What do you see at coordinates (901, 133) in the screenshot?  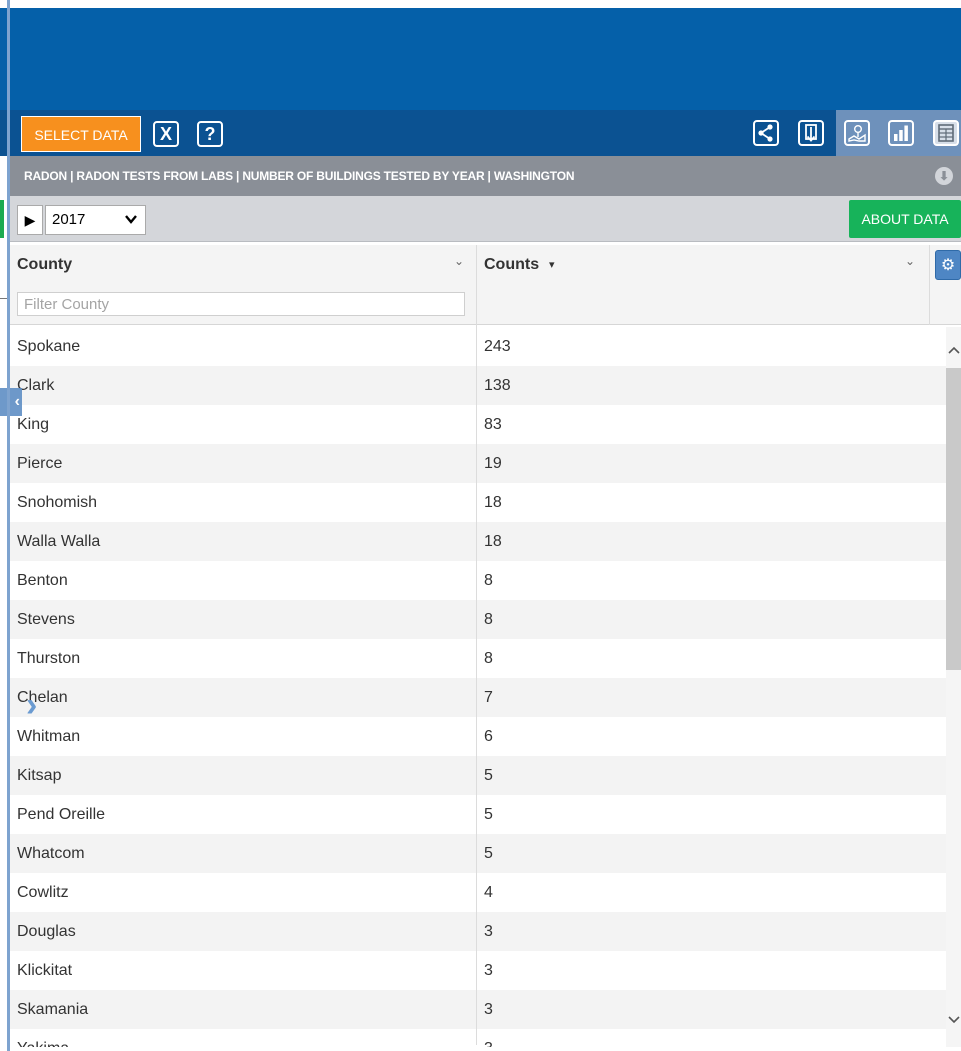 I see `chart-view-icon` at bounding box center [901, 133].